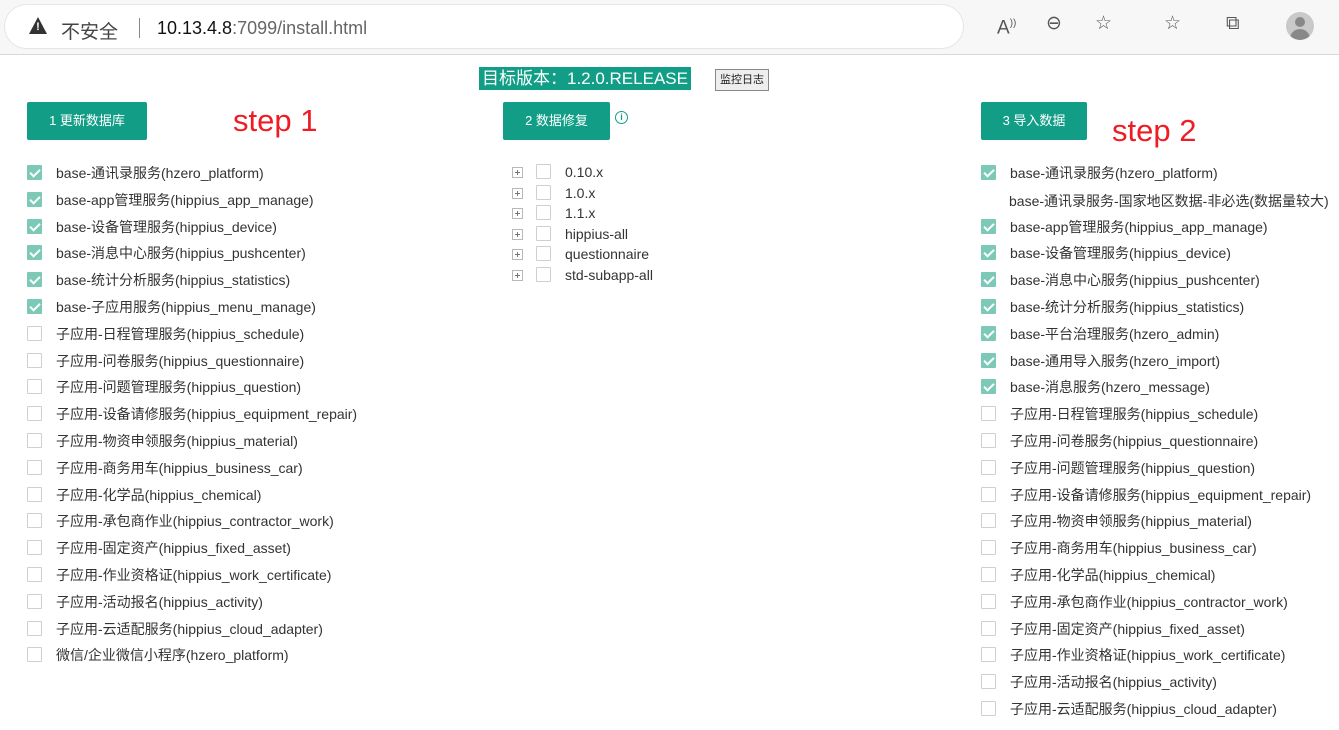  What do you see at coordinates (159, 602) in the screenshot?
I see `update-item-label: 子应用-活动报名(hippius_activity)` at bounding box center [159, 602].